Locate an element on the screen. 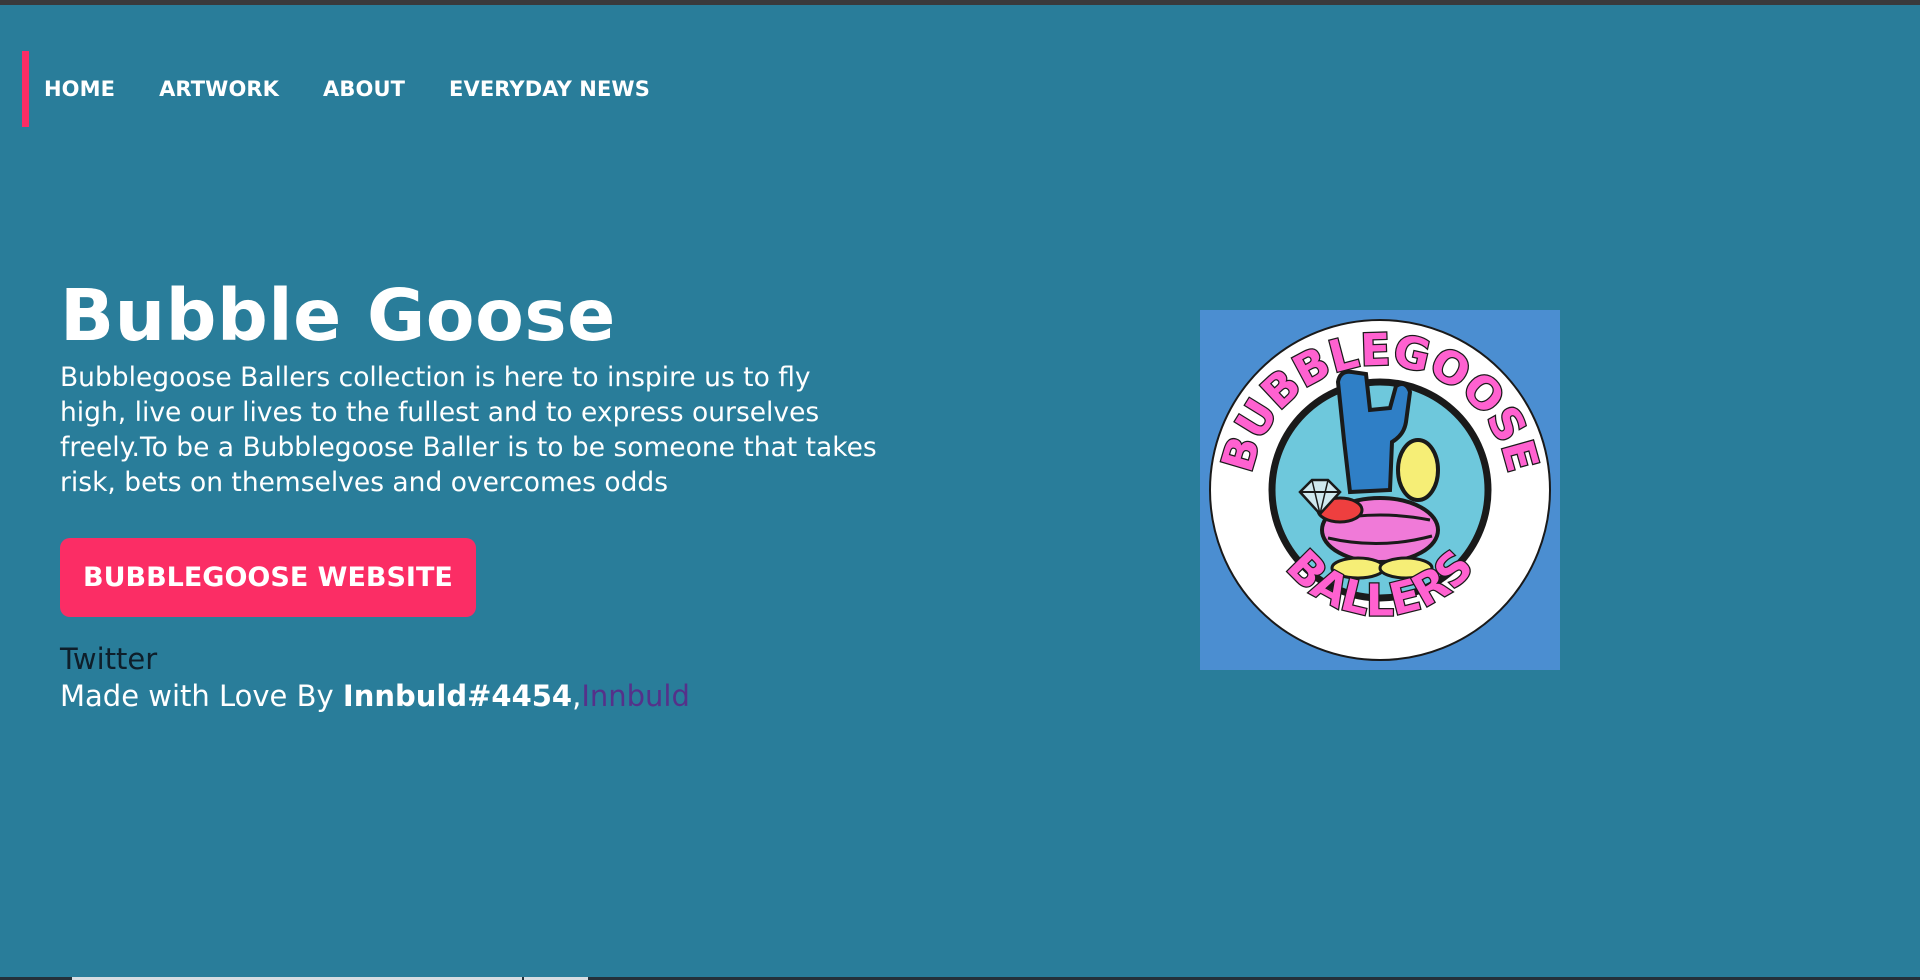 Image resolution: width=1920 pixels, height=980 pixels. bubblegoose-website-button: BUBBLEGOOSE WEBSITE is located at coordinates (268, 577).